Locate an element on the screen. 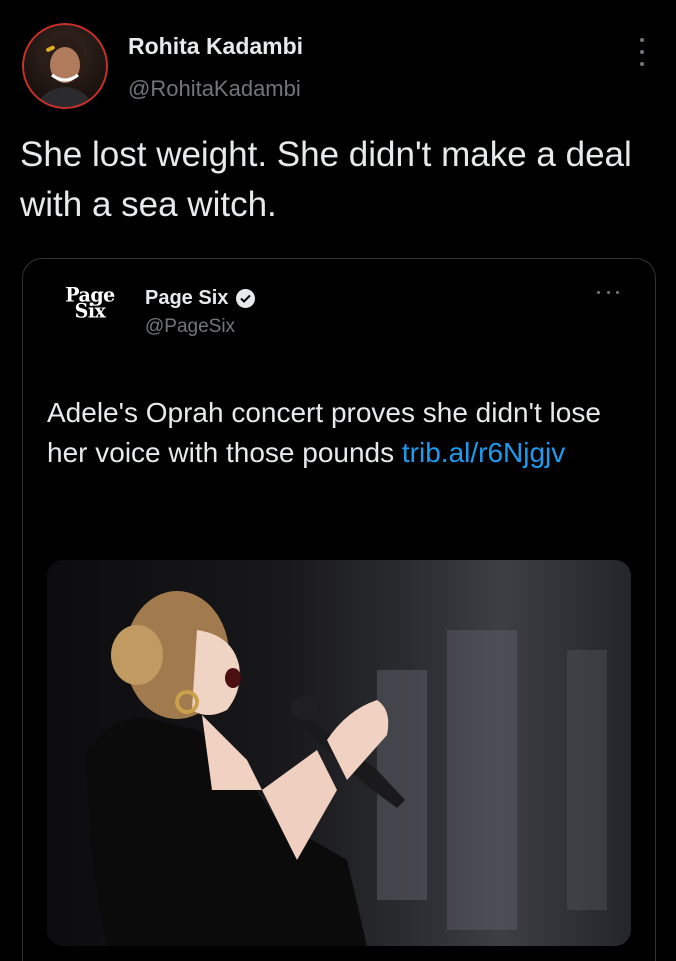 The height and width of the screenshot is (961, 676). logo-line-2: Six is located at coordinates (90, 311).